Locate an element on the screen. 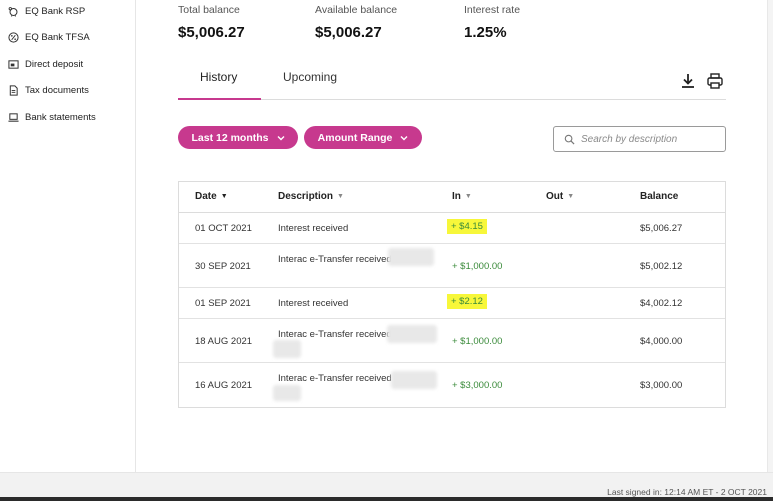 This screenshot has height=501, width=773. printer-icon is located at coordinates (715, 81).